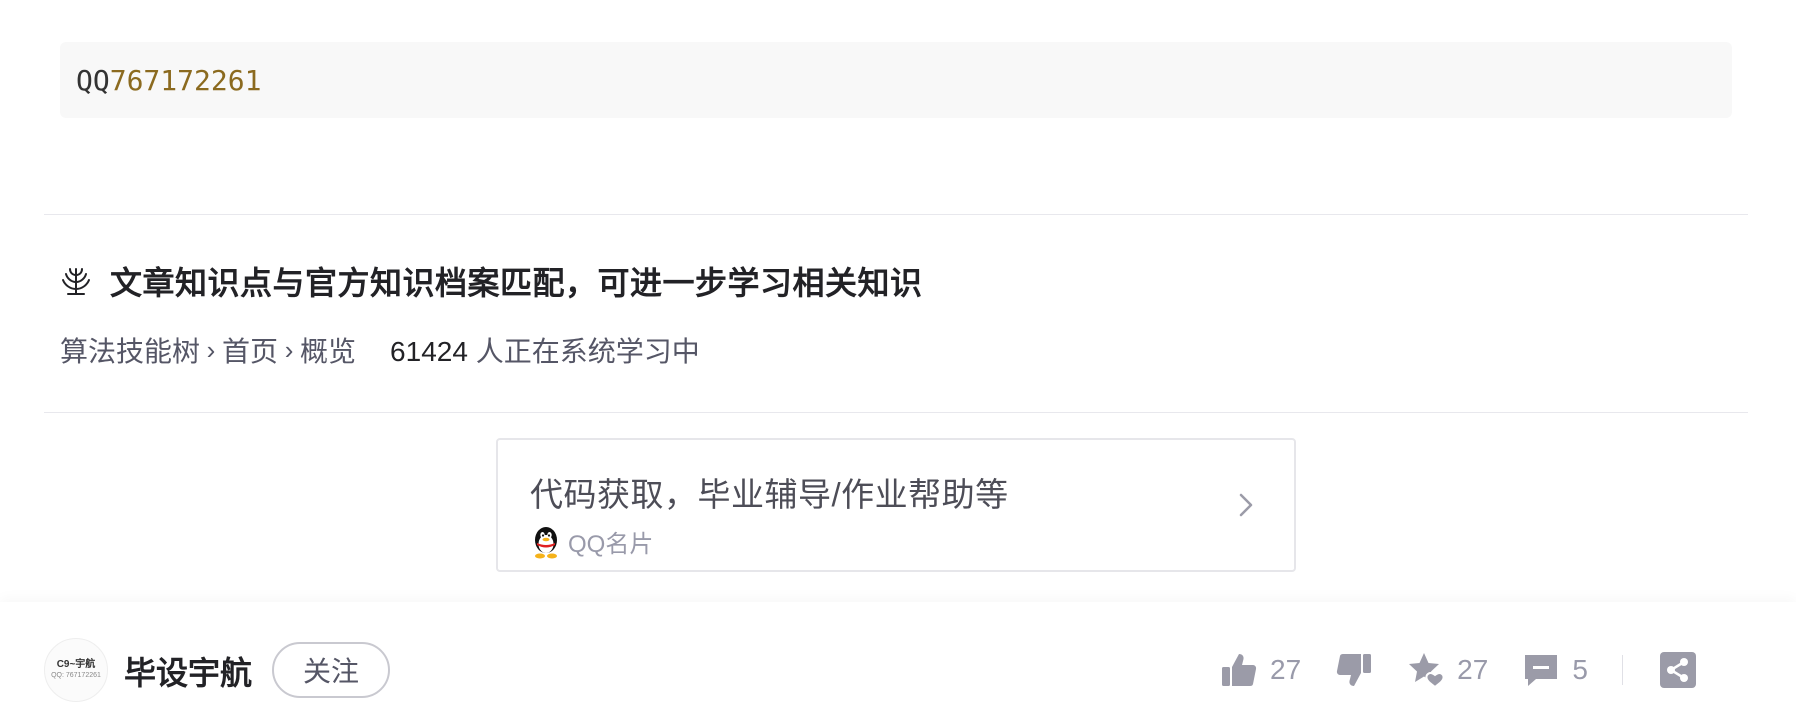  I want to click on skill-tree-icon, so click(76, 281).